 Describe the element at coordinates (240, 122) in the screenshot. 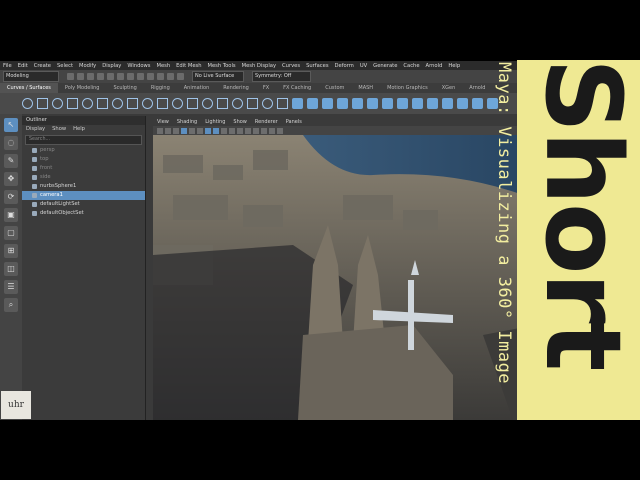

I see `viewport-menu-show: Show` at that location.